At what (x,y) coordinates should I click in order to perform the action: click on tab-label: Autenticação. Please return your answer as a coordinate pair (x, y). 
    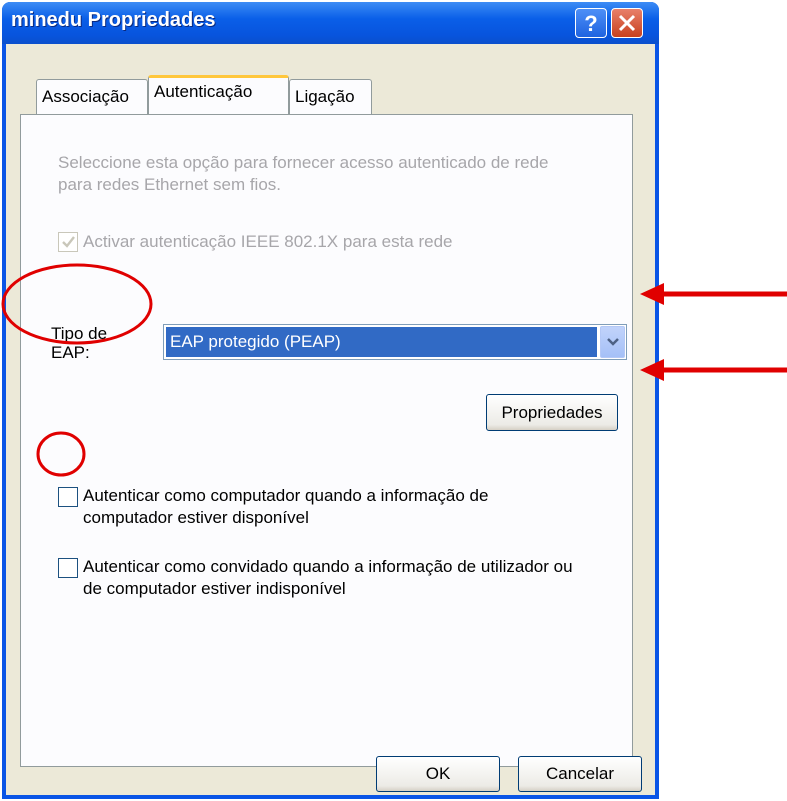
    Looking at the image, I should click on (203, 91).